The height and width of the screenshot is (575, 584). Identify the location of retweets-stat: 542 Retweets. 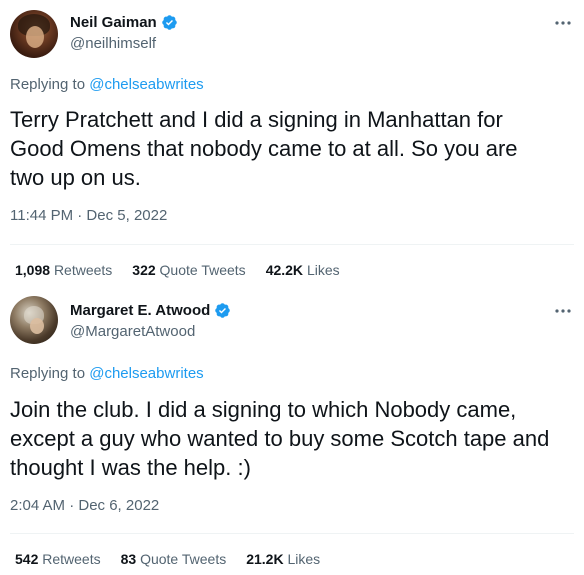
(58, 559).